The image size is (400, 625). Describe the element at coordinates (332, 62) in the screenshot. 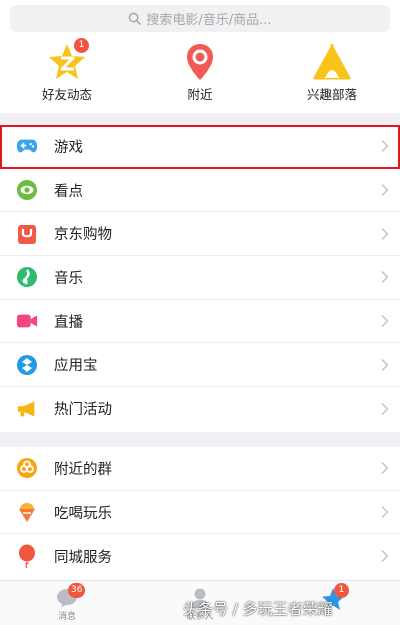

I see `tribe-tent-icon` at that location.